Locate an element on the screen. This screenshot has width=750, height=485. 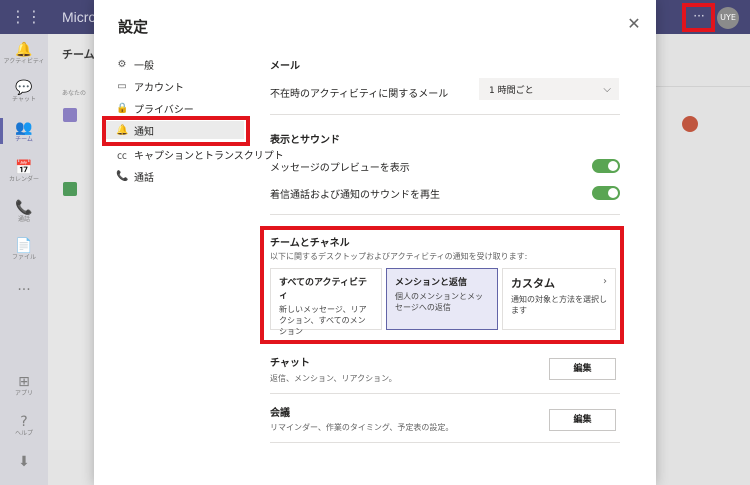
highlight-teams-channels is located at coordinates (442, 285).